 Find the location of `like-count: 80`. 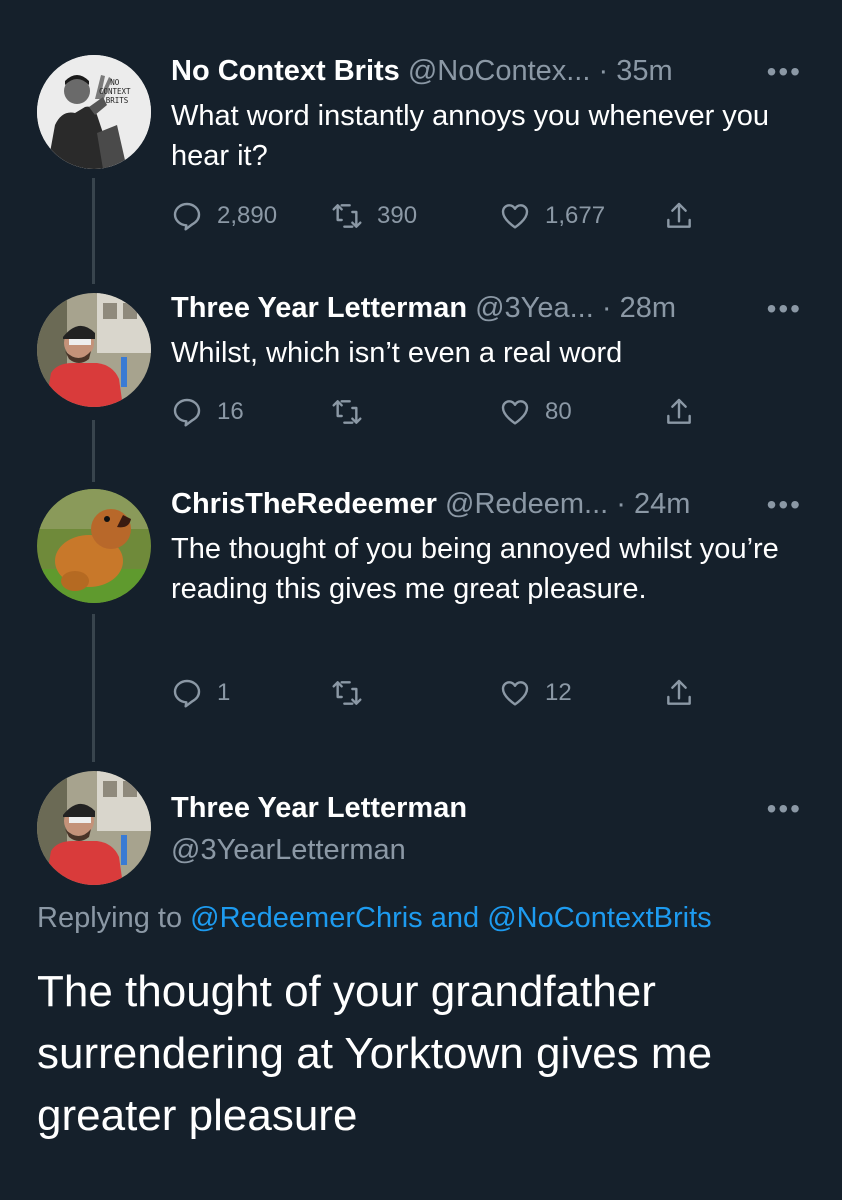

like-count: 80 is located at coordinates (558, 411).